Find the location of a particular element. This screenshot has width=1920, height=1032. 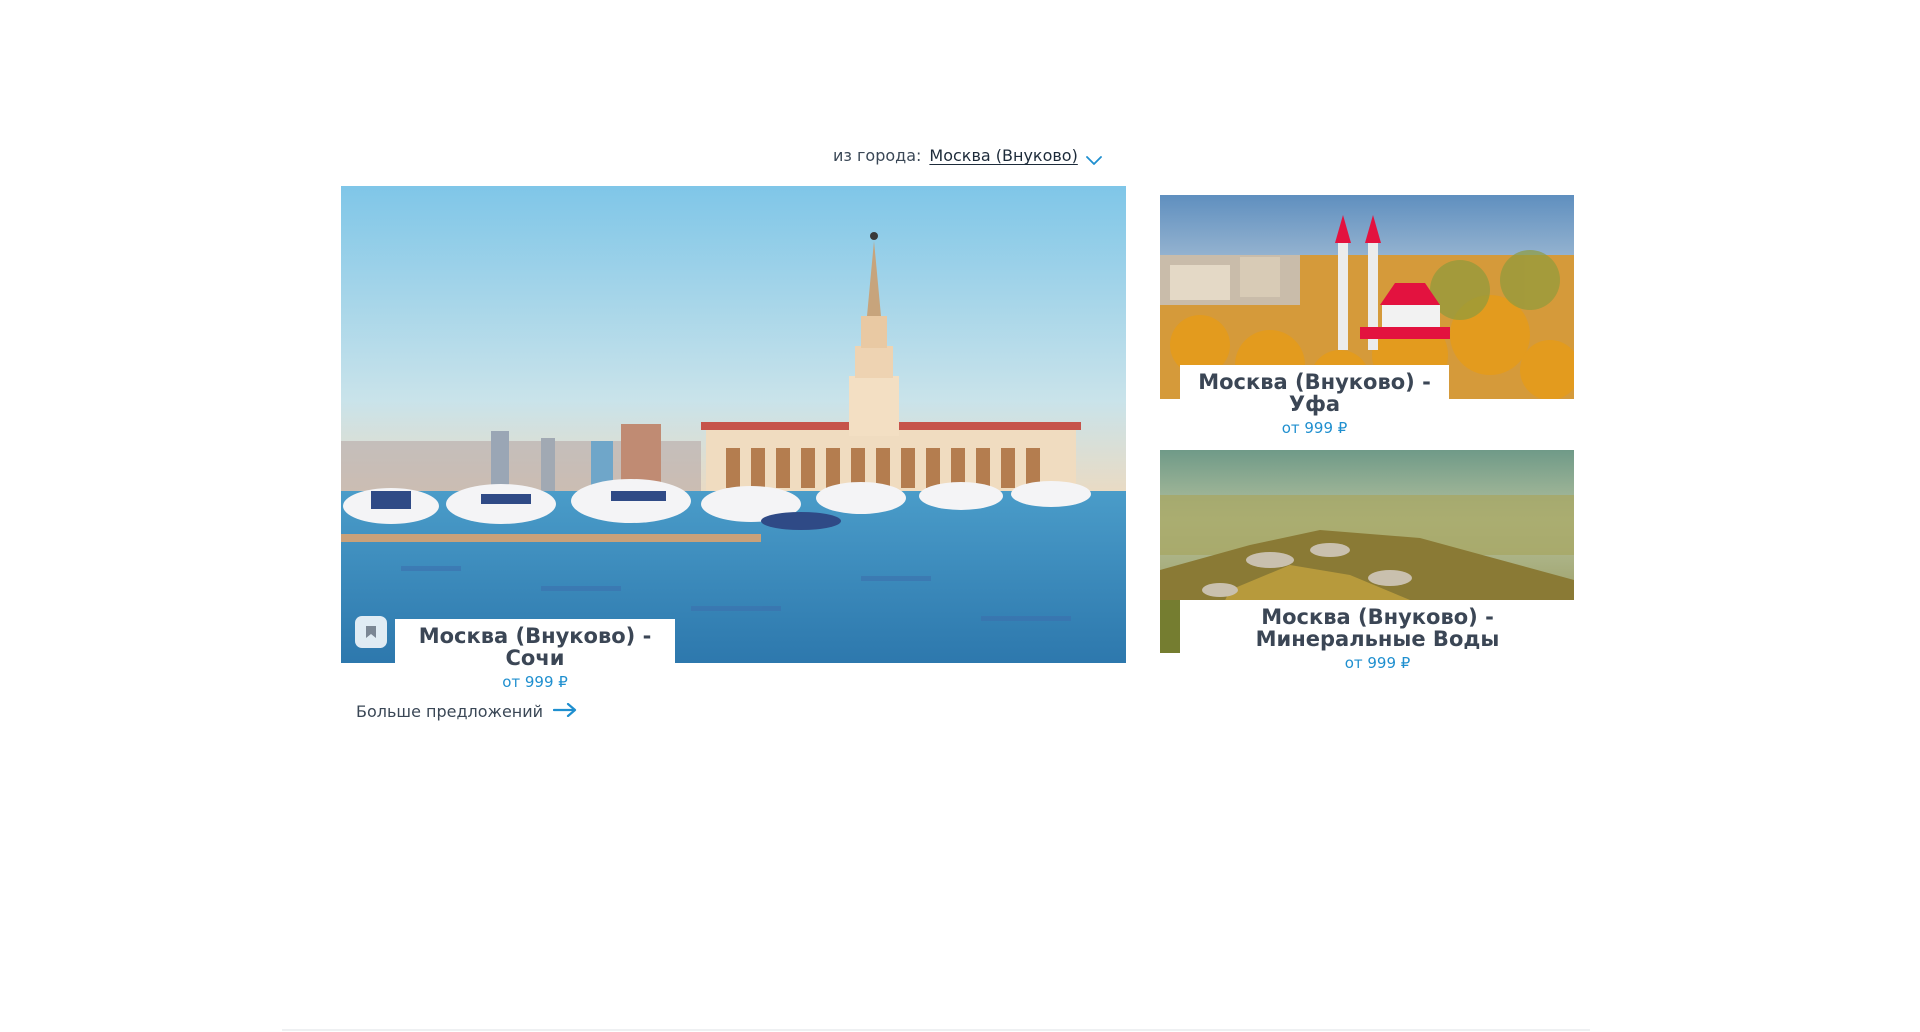

chevron-down-icon is located at coordinates (1093, 158).